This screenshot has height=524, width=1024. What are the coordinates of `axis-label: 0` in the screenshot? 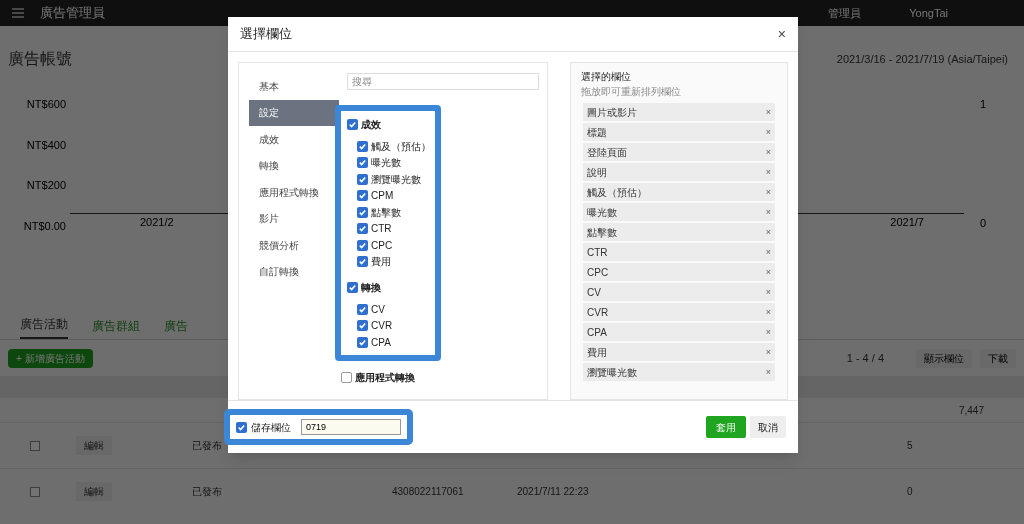 It's located at (984, 223).